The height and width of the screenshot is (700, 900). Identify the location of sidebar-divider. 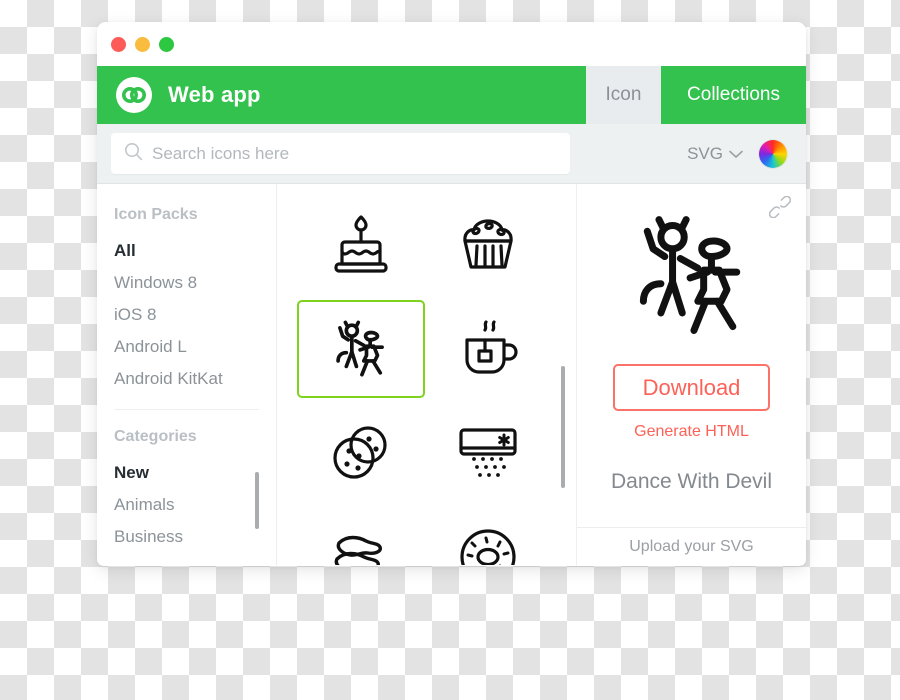
(186, 409).